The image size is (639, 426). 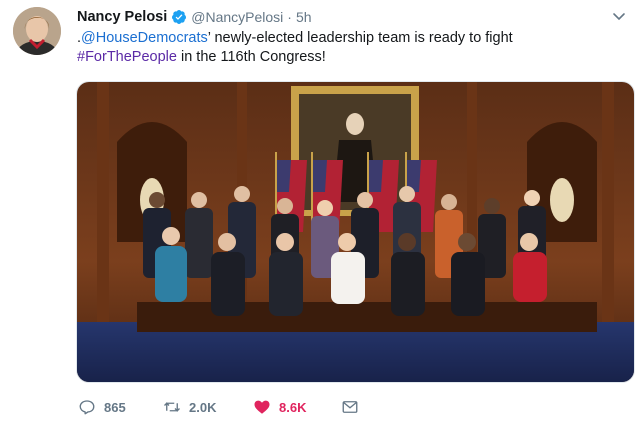 I want to click on tweet-text-part-2: in the 116th Congress!, so click(x=251, y=57).